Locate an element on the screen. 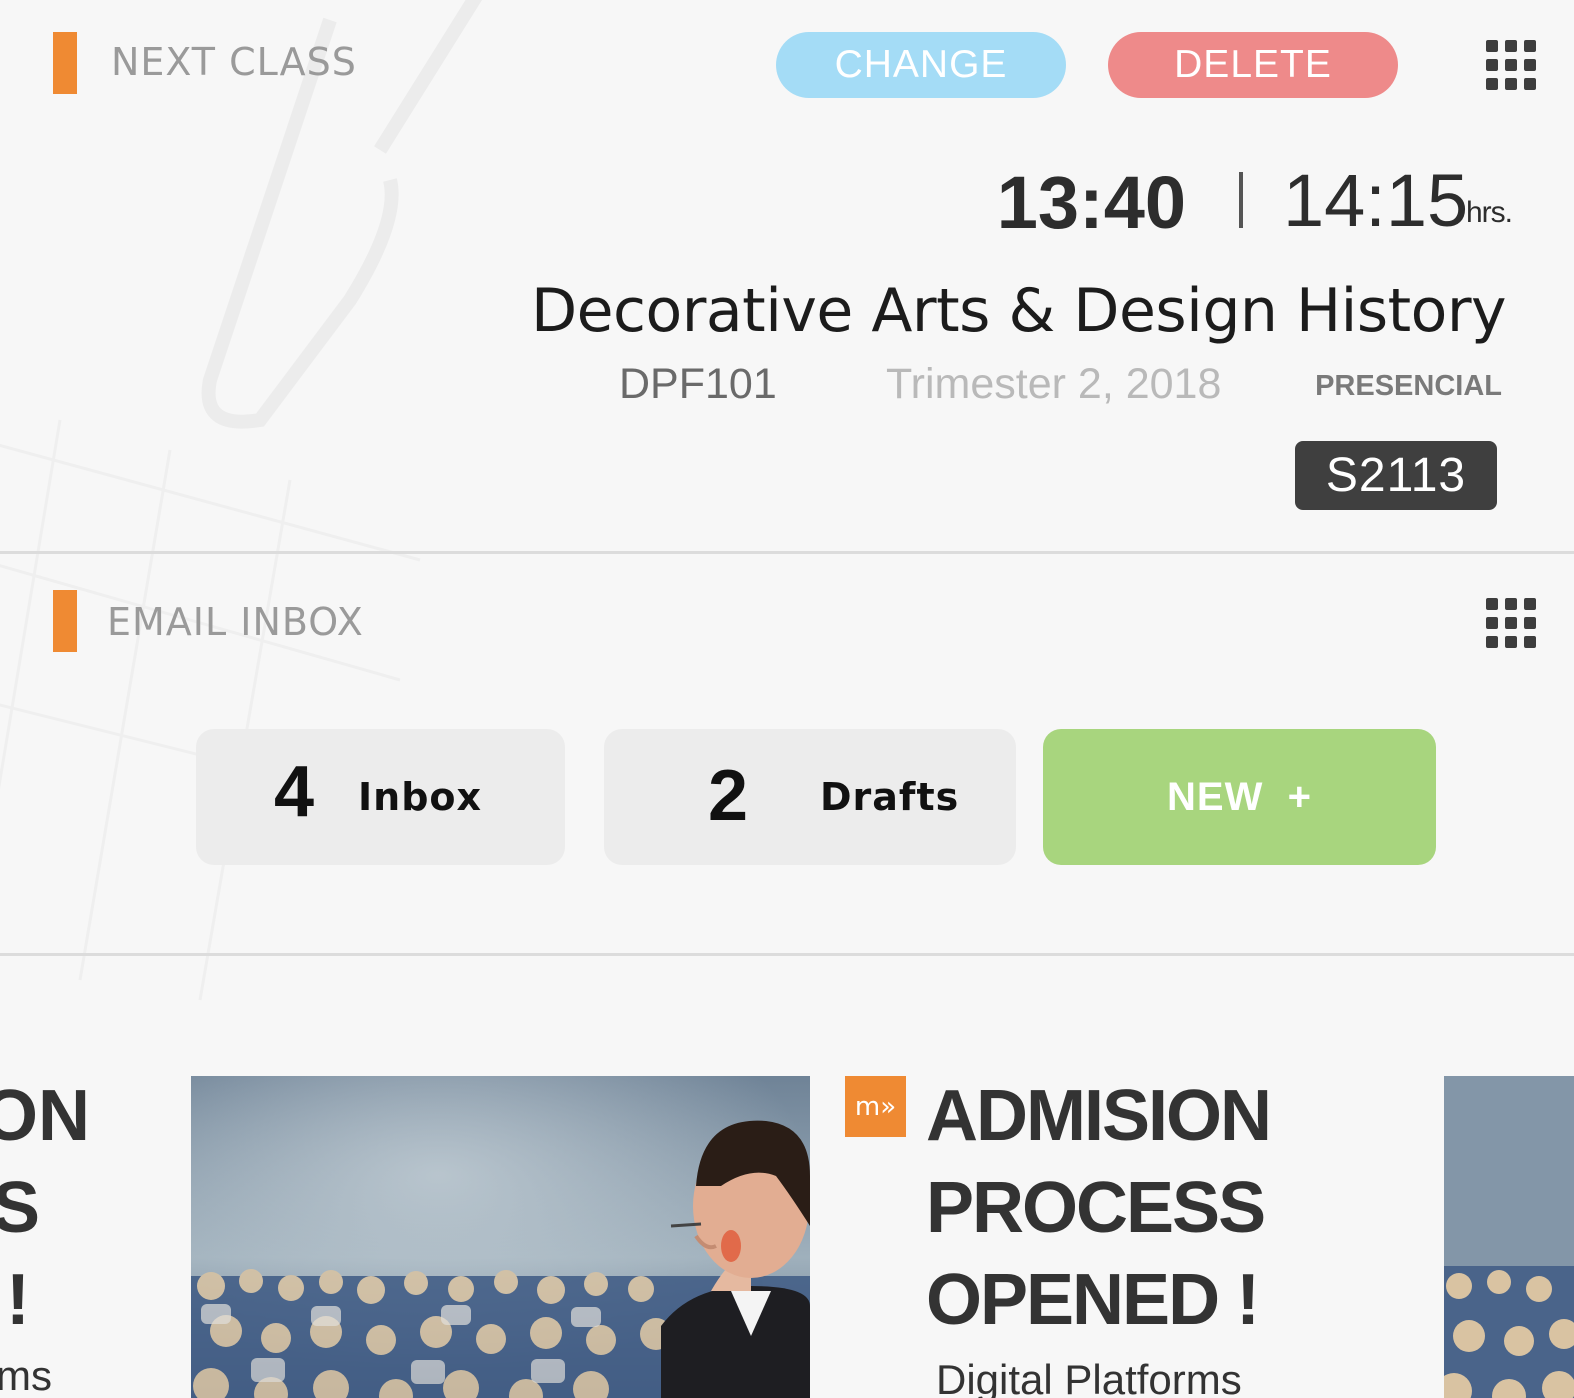 Image resolution: width=1574 pixels, height=1398 pixels. time-unit: hrs. is located at coordinates (1489, 212).